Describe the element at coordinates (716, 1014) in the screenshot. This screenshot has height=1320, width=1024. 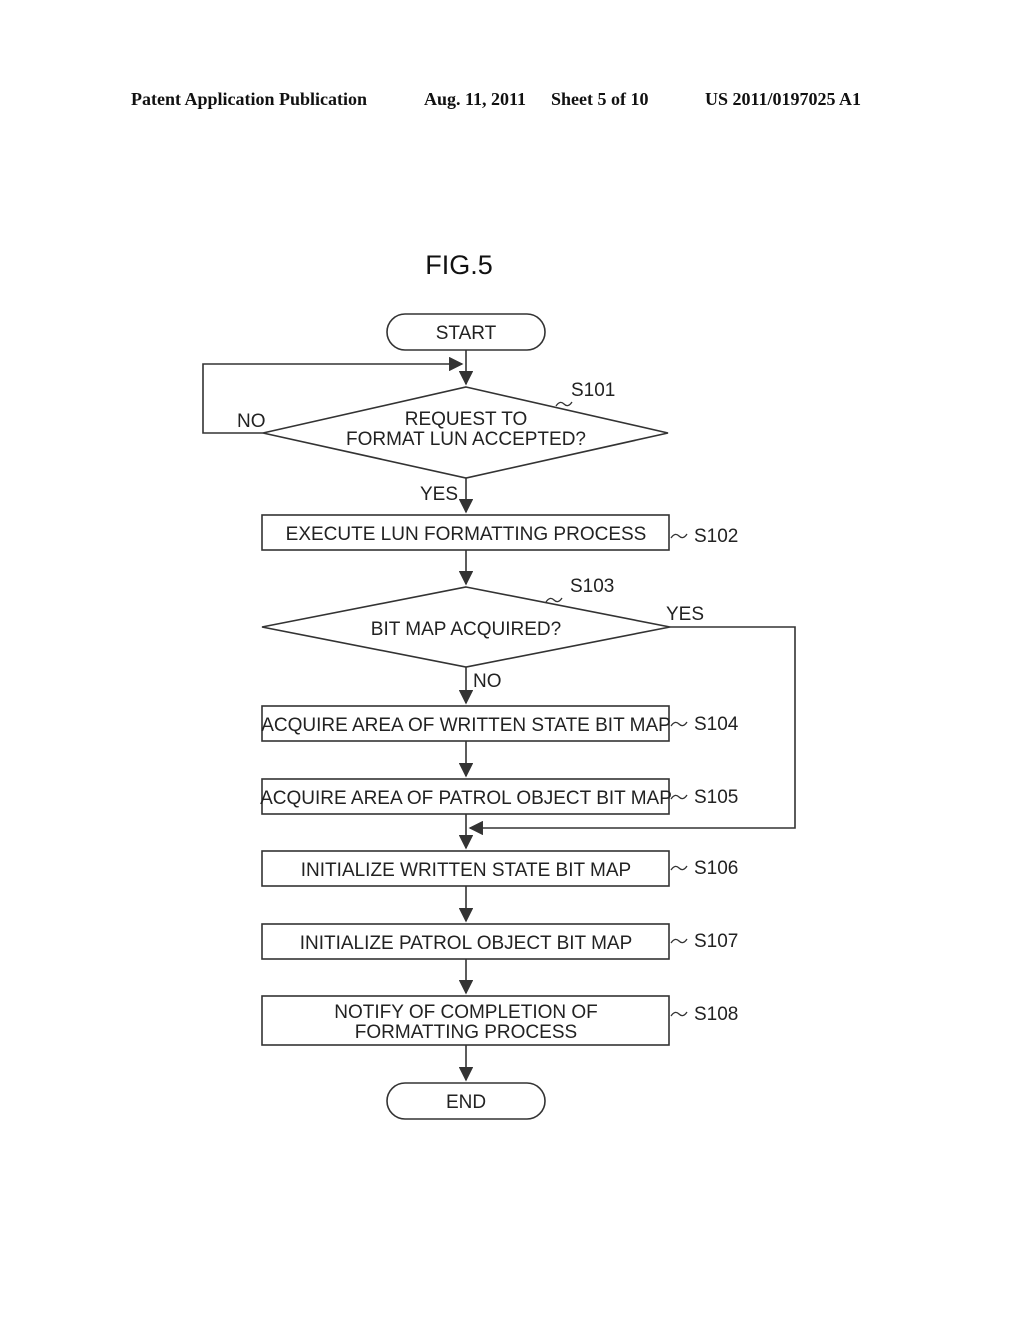
I see `step-id-s108: S108` at that location.